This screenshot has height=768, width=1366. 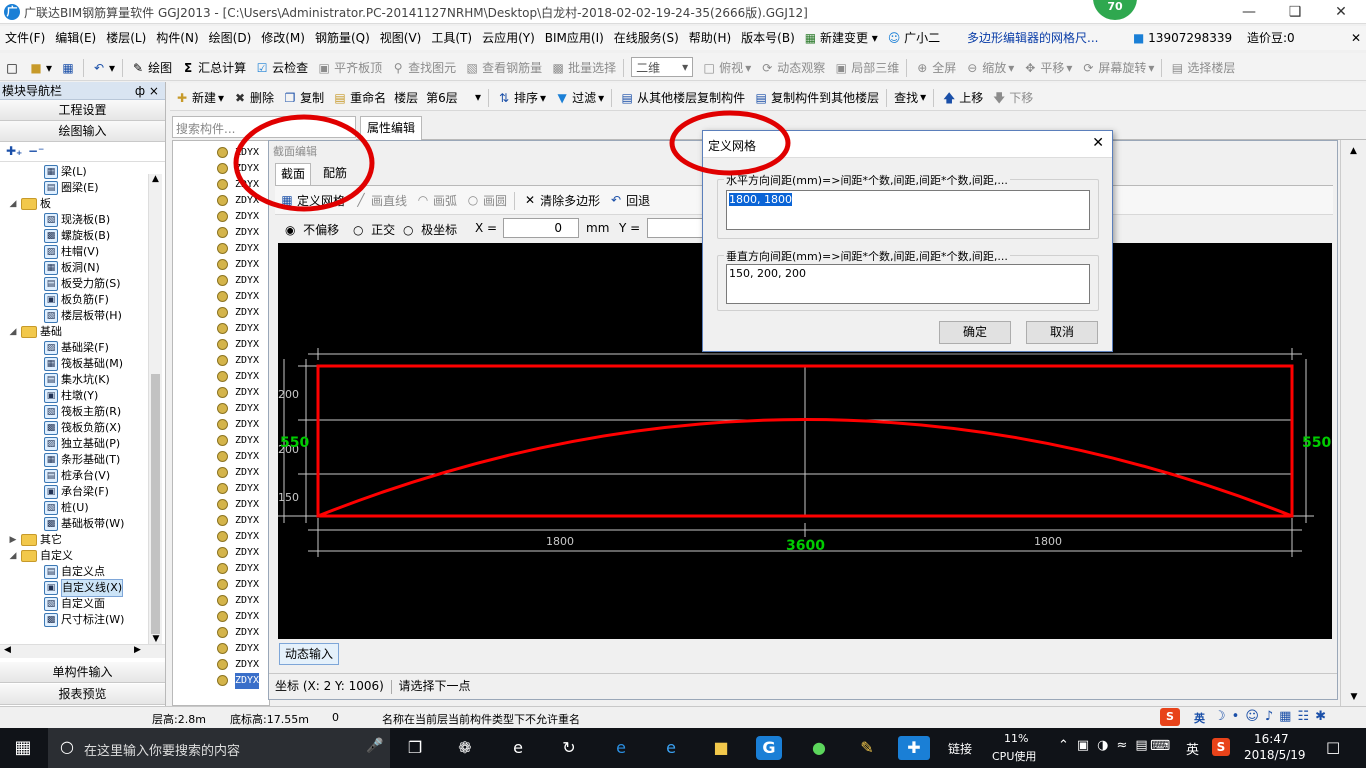 I want to click on tree-item: ▦ 筏板基础(M), so click(x=83, y=364).